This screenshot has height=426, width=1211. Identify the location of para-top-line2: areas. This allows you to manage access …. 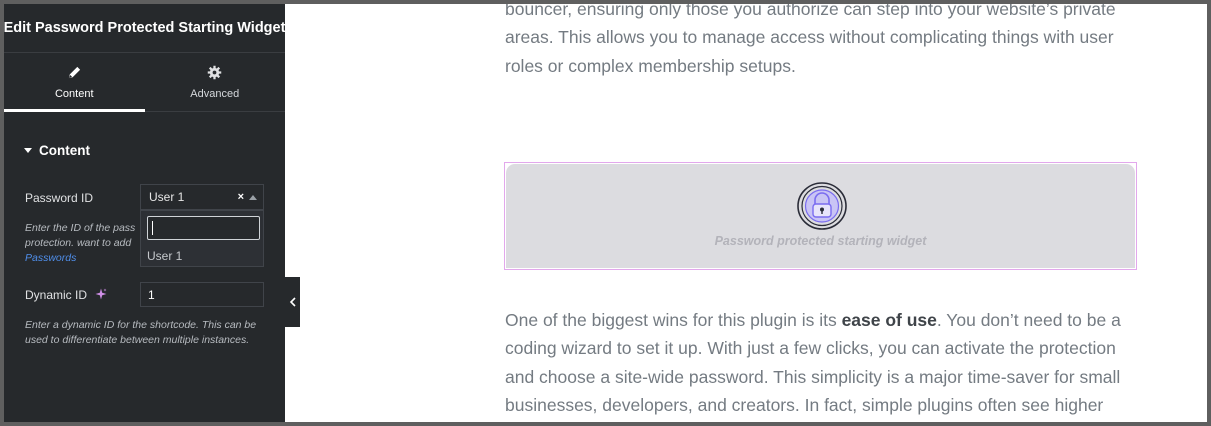
(809, 37).